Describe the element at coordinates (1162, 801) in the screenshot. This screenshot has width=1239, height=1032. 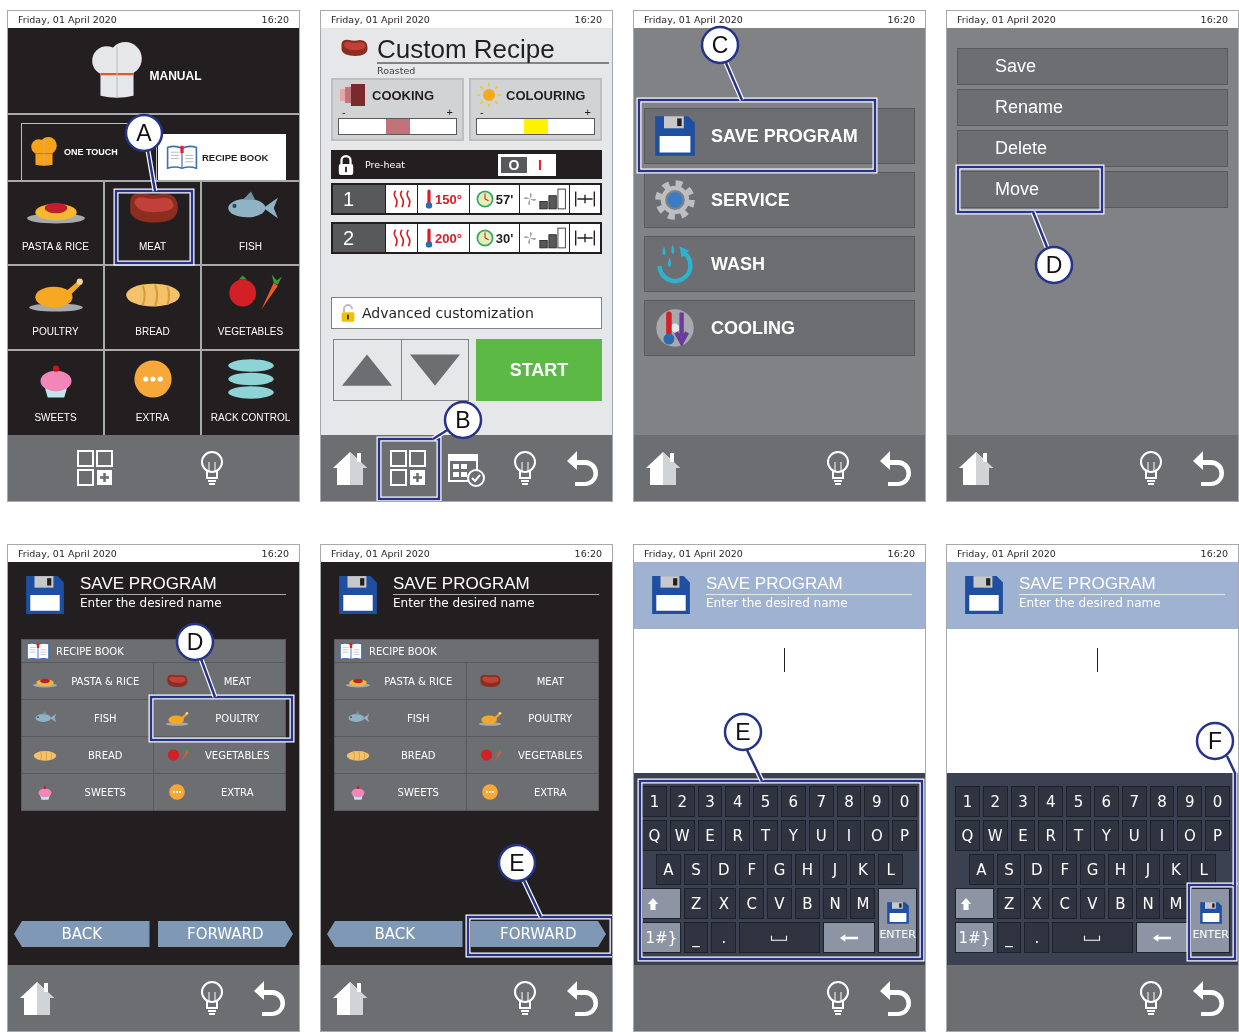
I see `keyboard-key: 8` at that location.